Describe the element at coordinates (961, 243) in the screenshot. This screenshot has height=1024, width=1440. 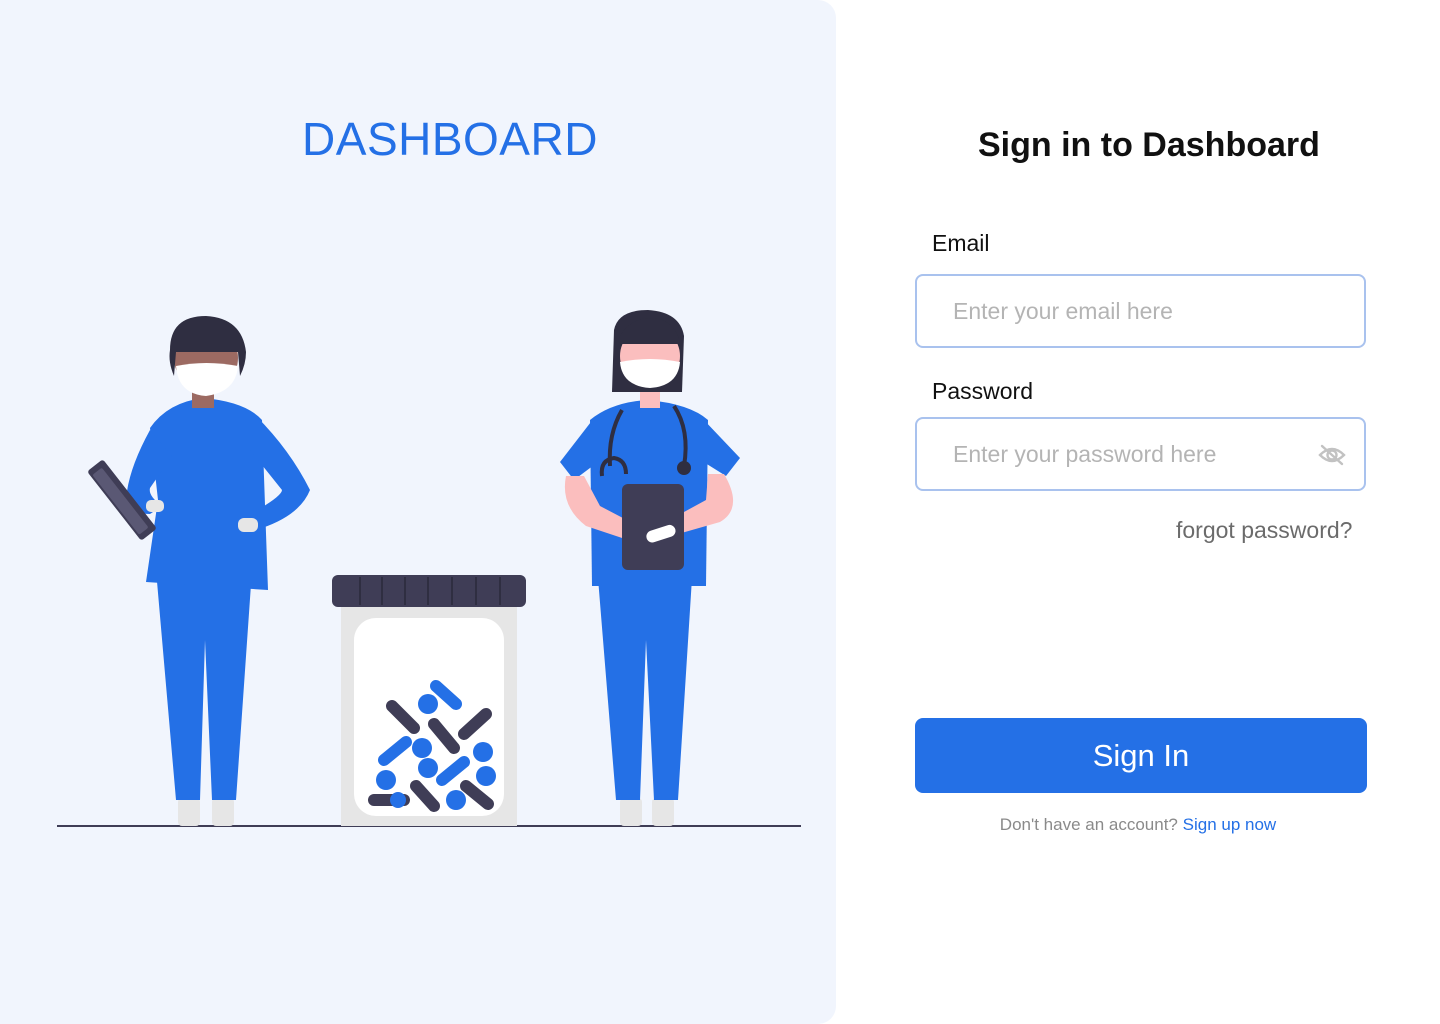
I see `email-label: Email` at that location.